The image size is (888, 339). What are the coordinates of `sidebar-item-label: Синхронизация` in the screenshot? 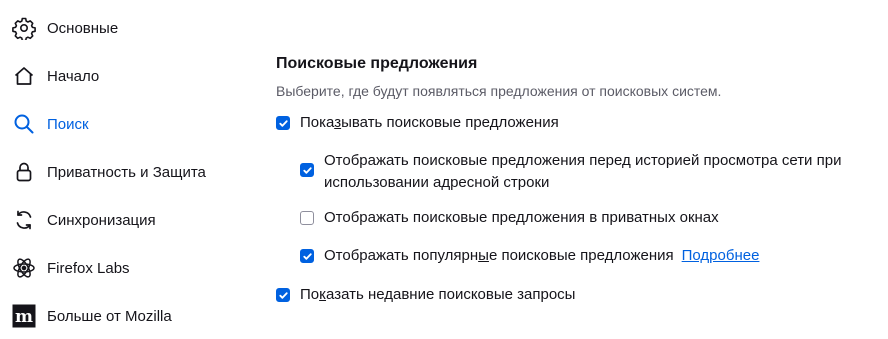 It's located at (101, 220).